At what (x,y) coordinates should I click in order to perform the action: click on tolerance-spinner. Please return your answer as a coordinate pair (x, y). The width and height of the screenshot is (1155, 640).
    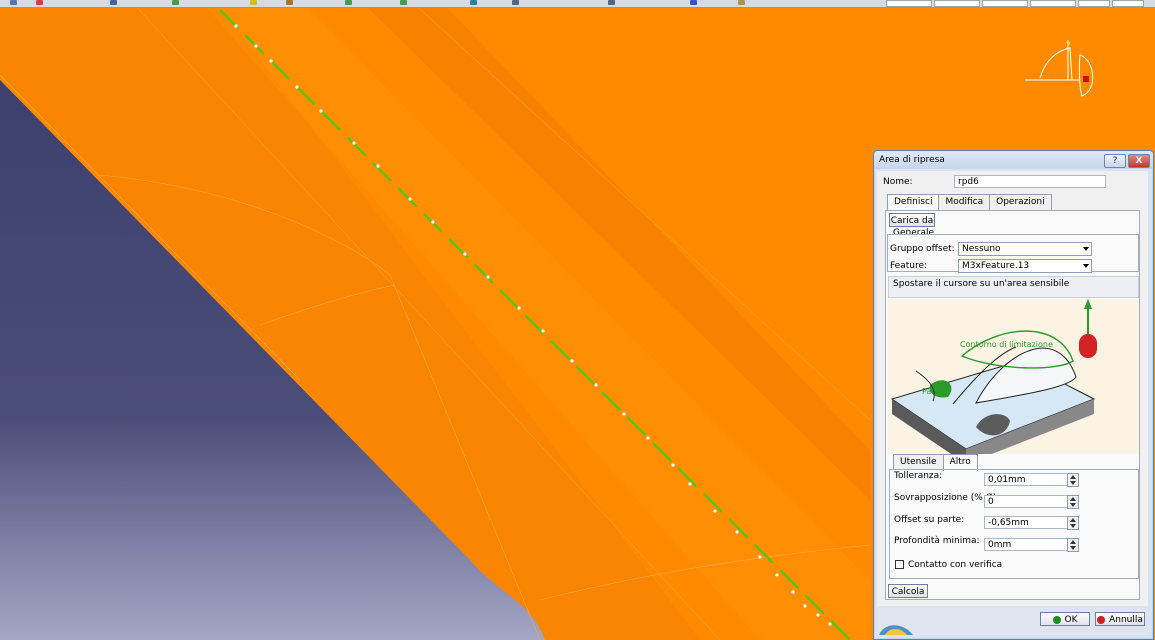
    Looking at the image, I should click on (1073, 480).